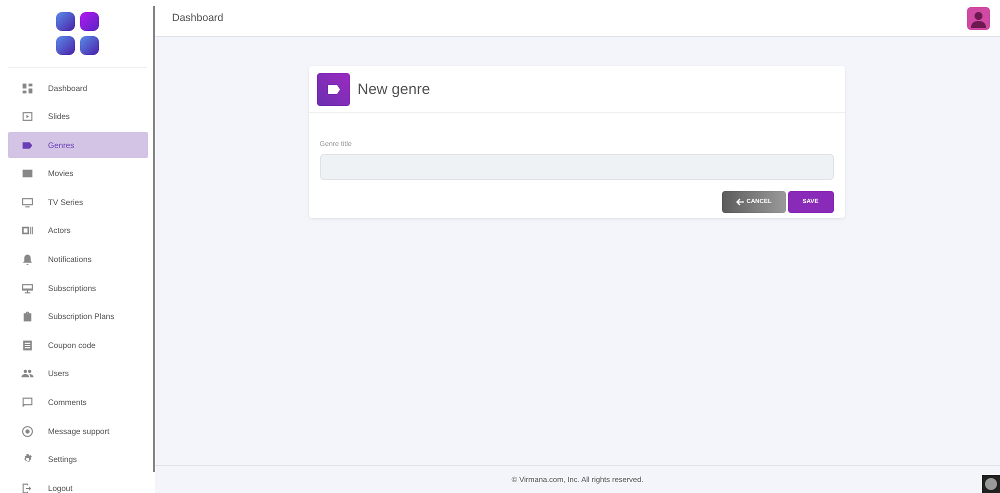 This screenshot has width=1000, height=493. What do you see at coordinates (394, 89) in the screenshot?
I see `card-title: New genre` at bounding box center [394, 89].